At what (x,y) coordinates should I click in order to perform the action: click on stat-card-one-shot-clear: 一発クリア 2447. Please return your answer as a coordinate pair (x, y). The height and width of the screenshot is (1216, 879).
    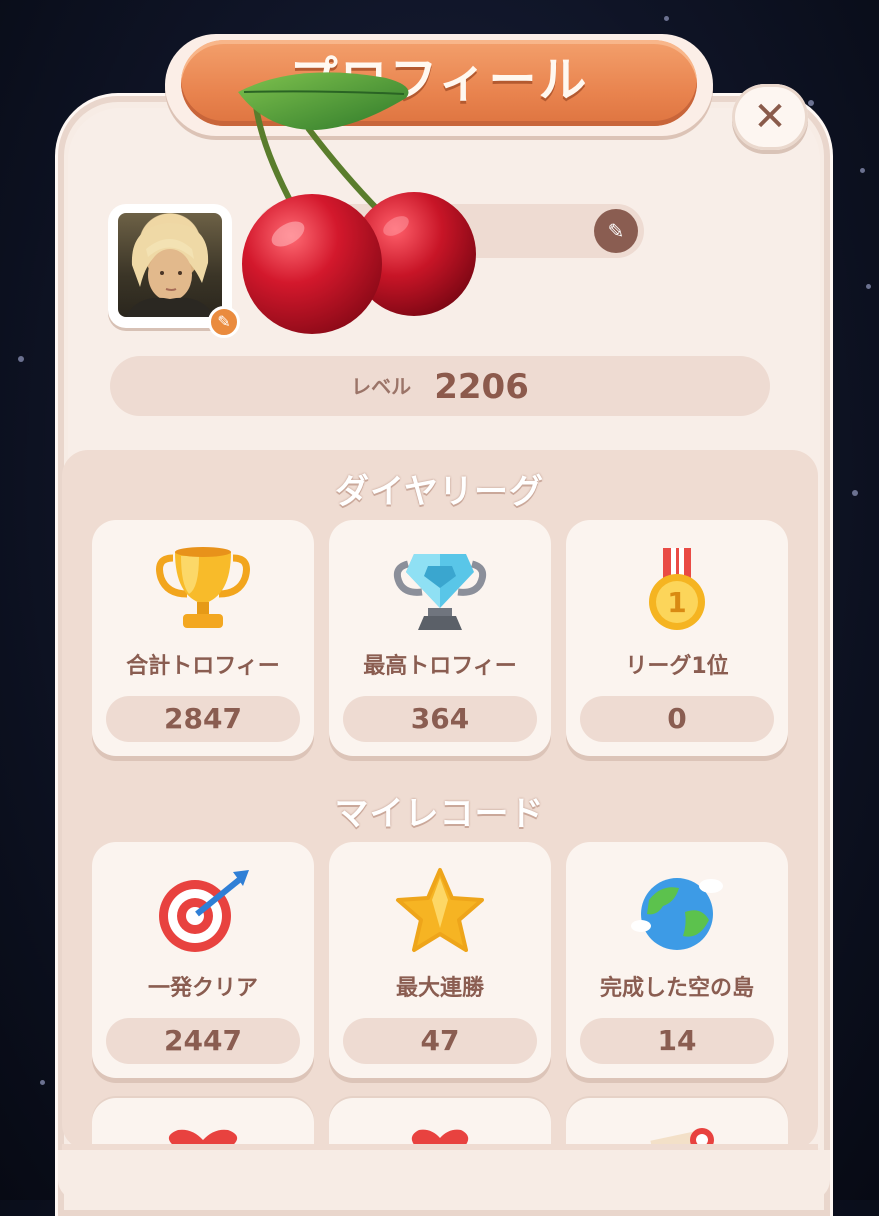
    Looking at the image, I should click on (203, 960).